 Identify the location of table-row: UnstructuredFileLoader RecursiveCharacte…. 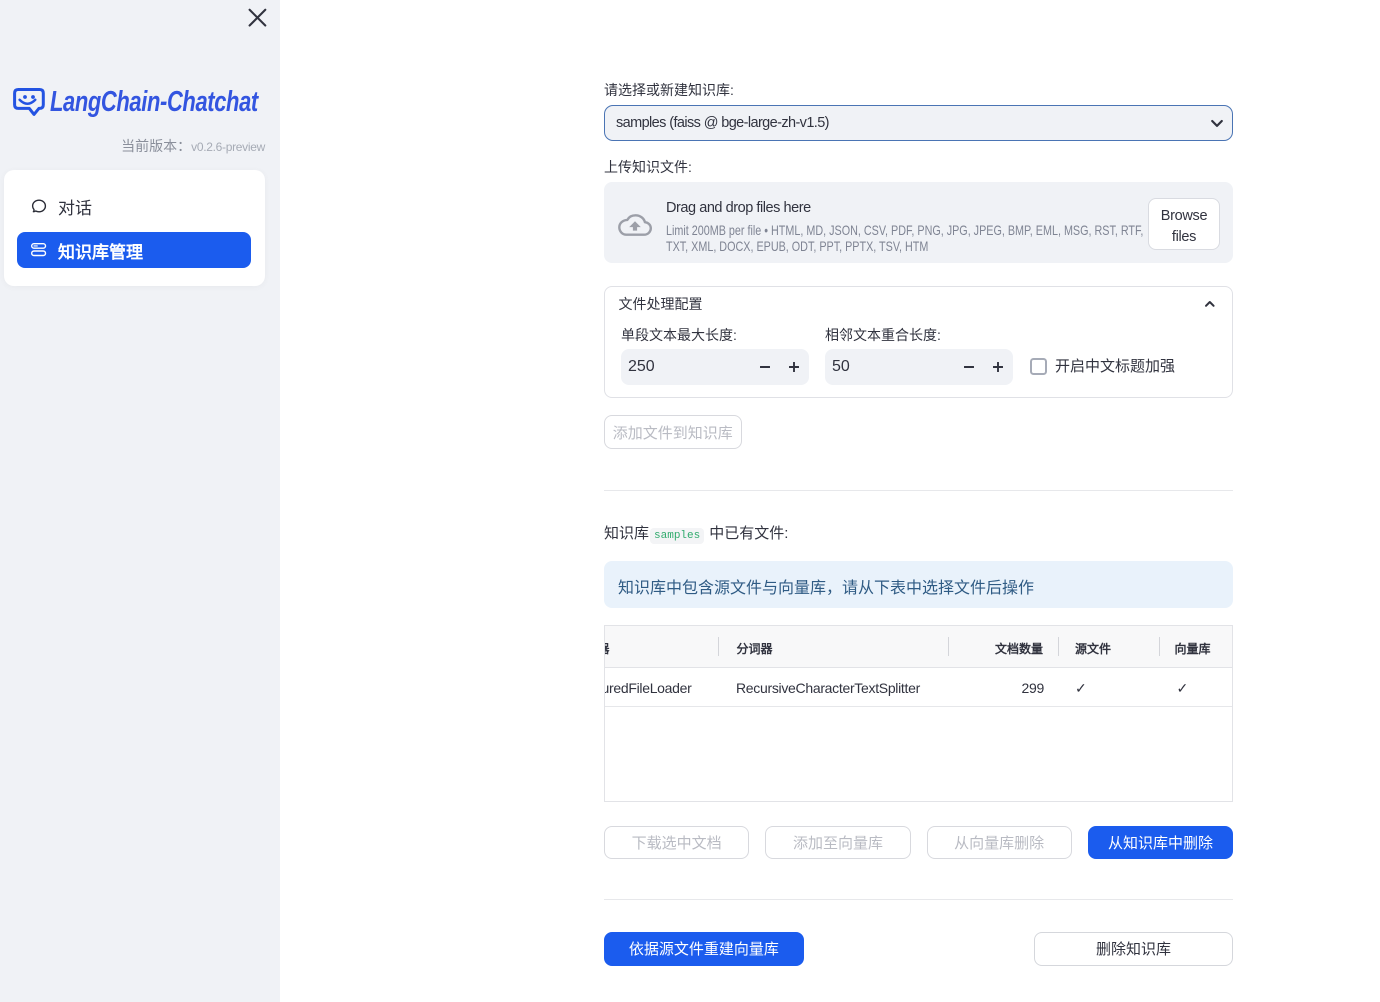
(918, 688).